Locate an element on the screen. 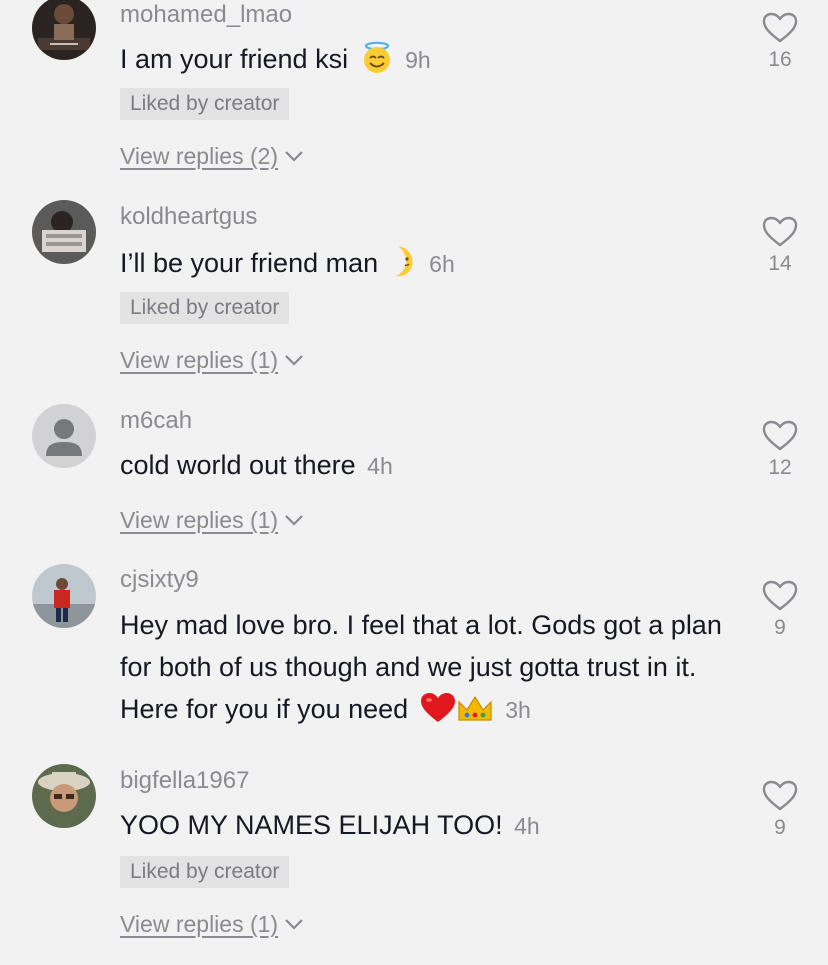 Image resolution: width=828 pixels, height=965 pixels. view-replies-link: View replies (2) is located at coordinates (212, 156).